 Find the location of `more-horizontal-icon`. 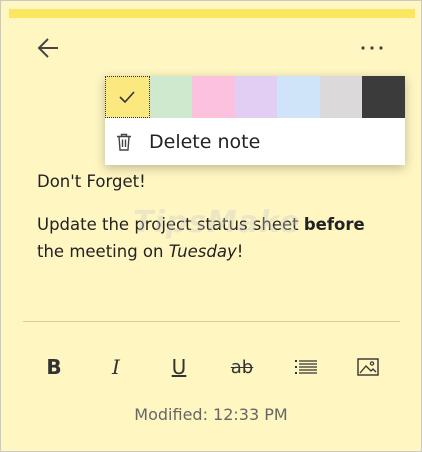

more-horizontal-icon is located at coordinates (372, 48).